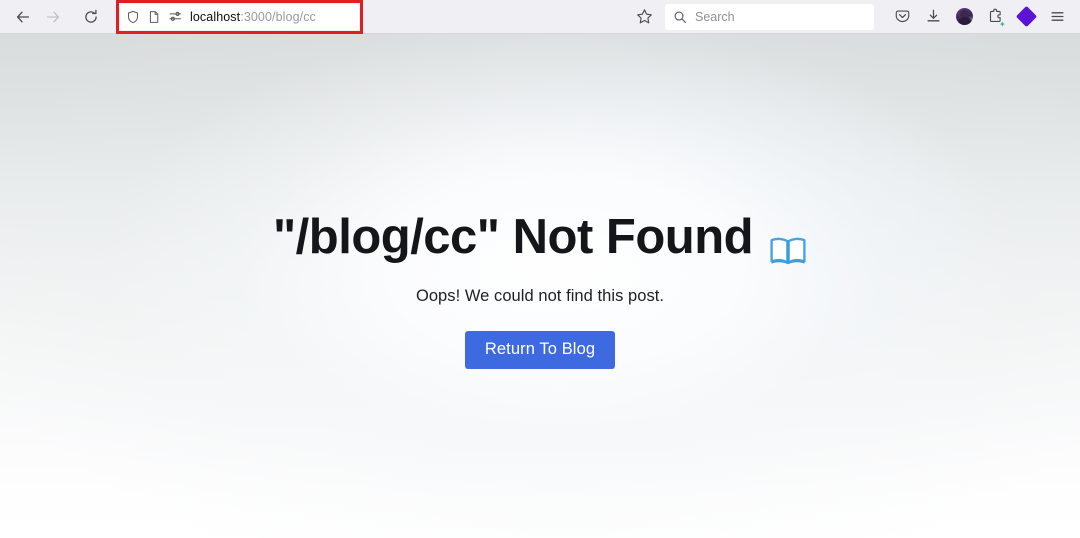  I want to click on browser-toolbar: localhost:3000/blog/cc Search ✦, so click(540, 17).